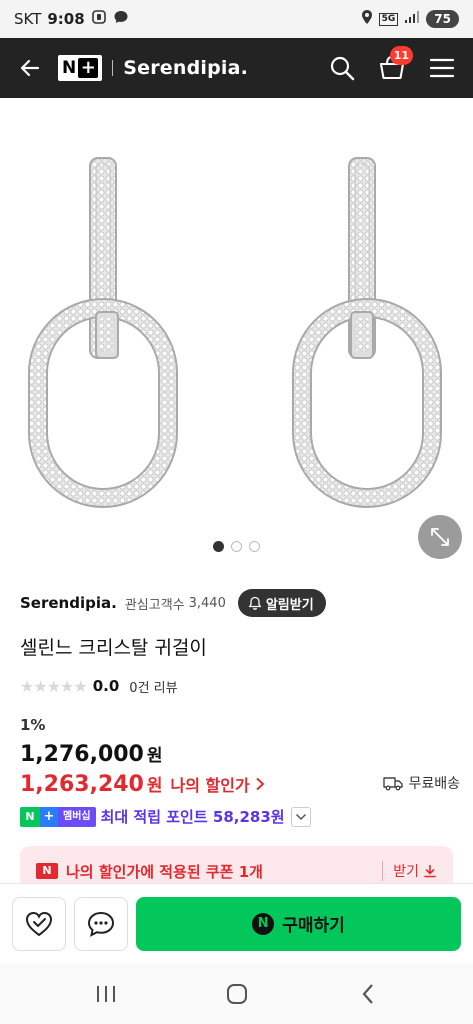 The image size is (473, 1024). I want to click on battery-indicator: 75, so click(442, 19).